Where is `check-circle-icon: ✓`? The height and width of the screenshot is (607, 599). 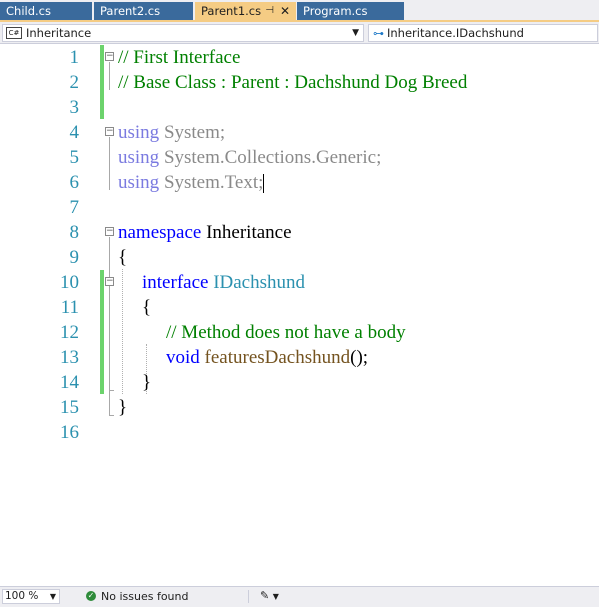
check-circle-icon: ✓ is located at coordinates (91, 596).